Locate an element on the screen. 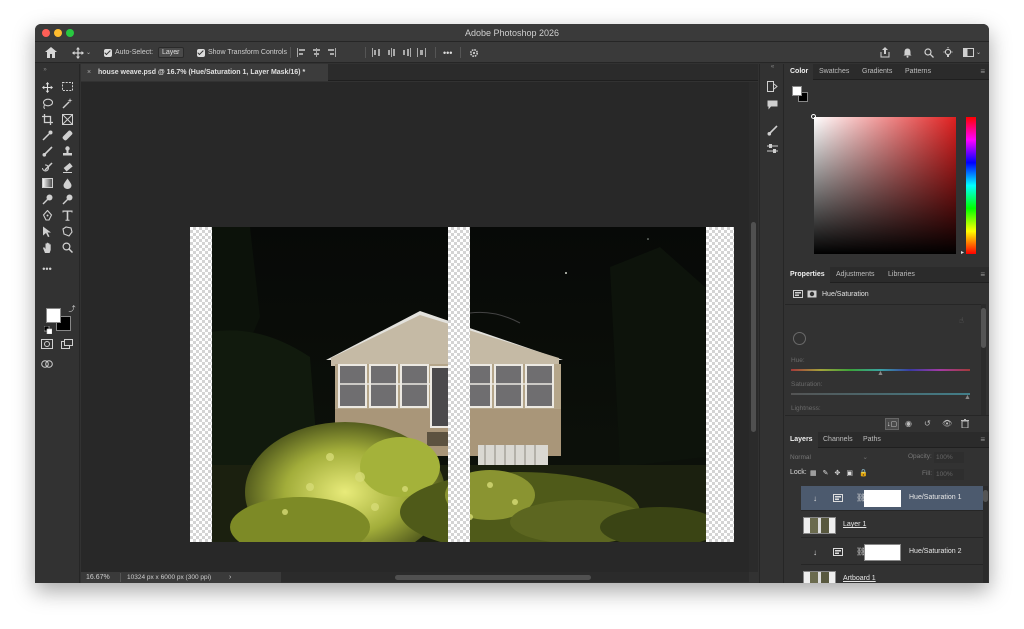 This screenshot has height=629, width=1024. tab-layers: Layers is located at coordinates (801, 440).